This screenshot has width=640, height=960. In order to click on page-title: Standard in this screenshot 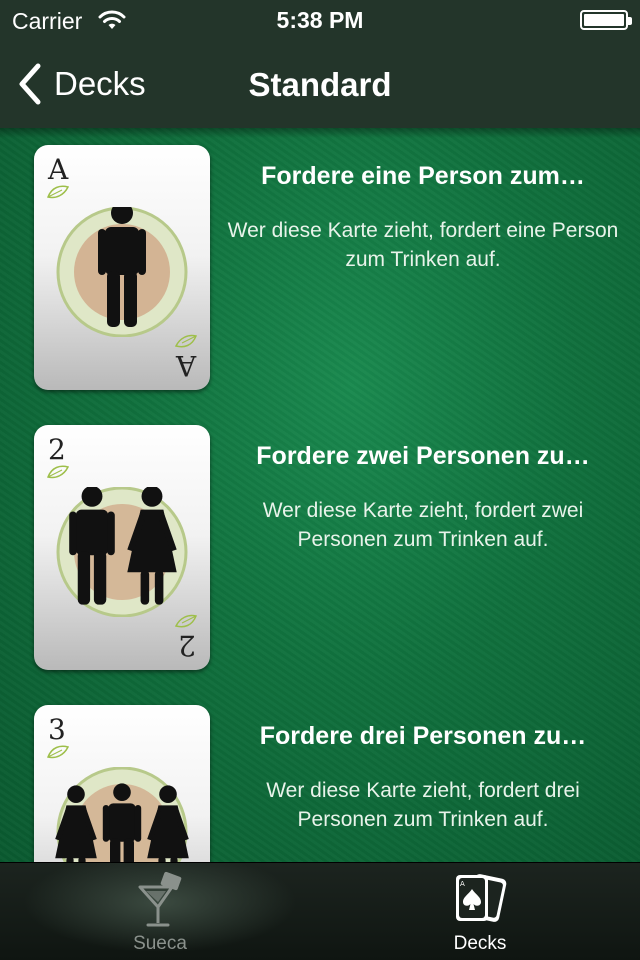, I will do `click(320, 84)`.